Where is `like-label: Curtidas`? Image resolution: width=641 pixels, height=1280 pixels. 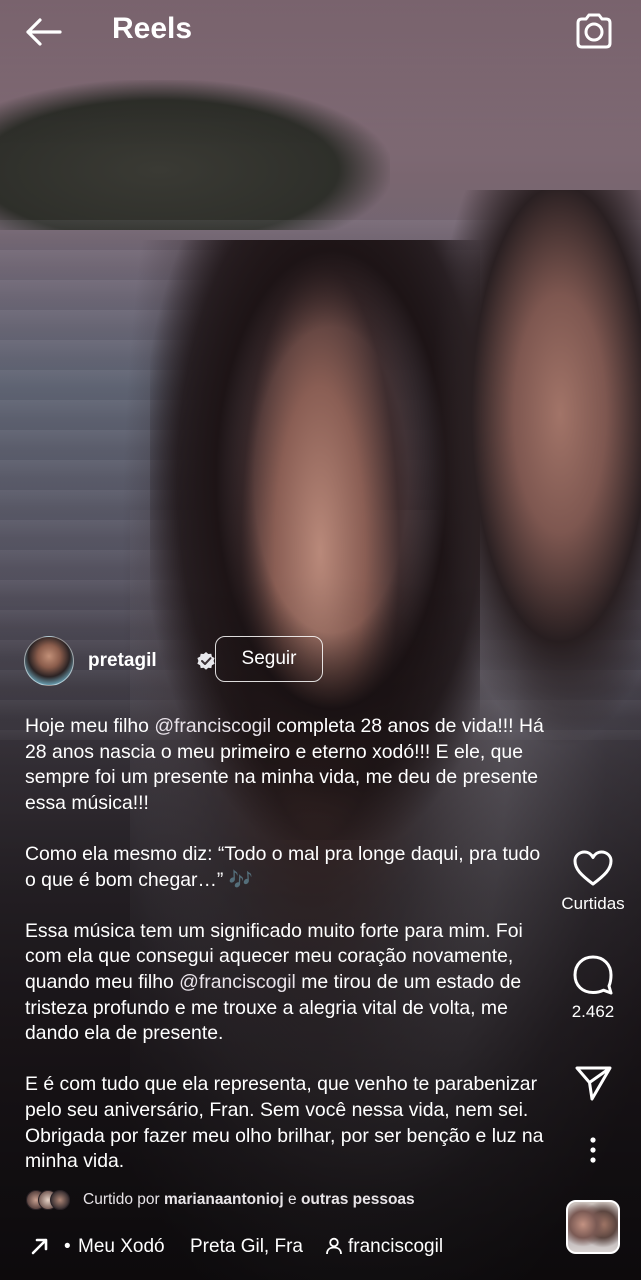
like-label: Curtidas is located at coordinates (593, 903).